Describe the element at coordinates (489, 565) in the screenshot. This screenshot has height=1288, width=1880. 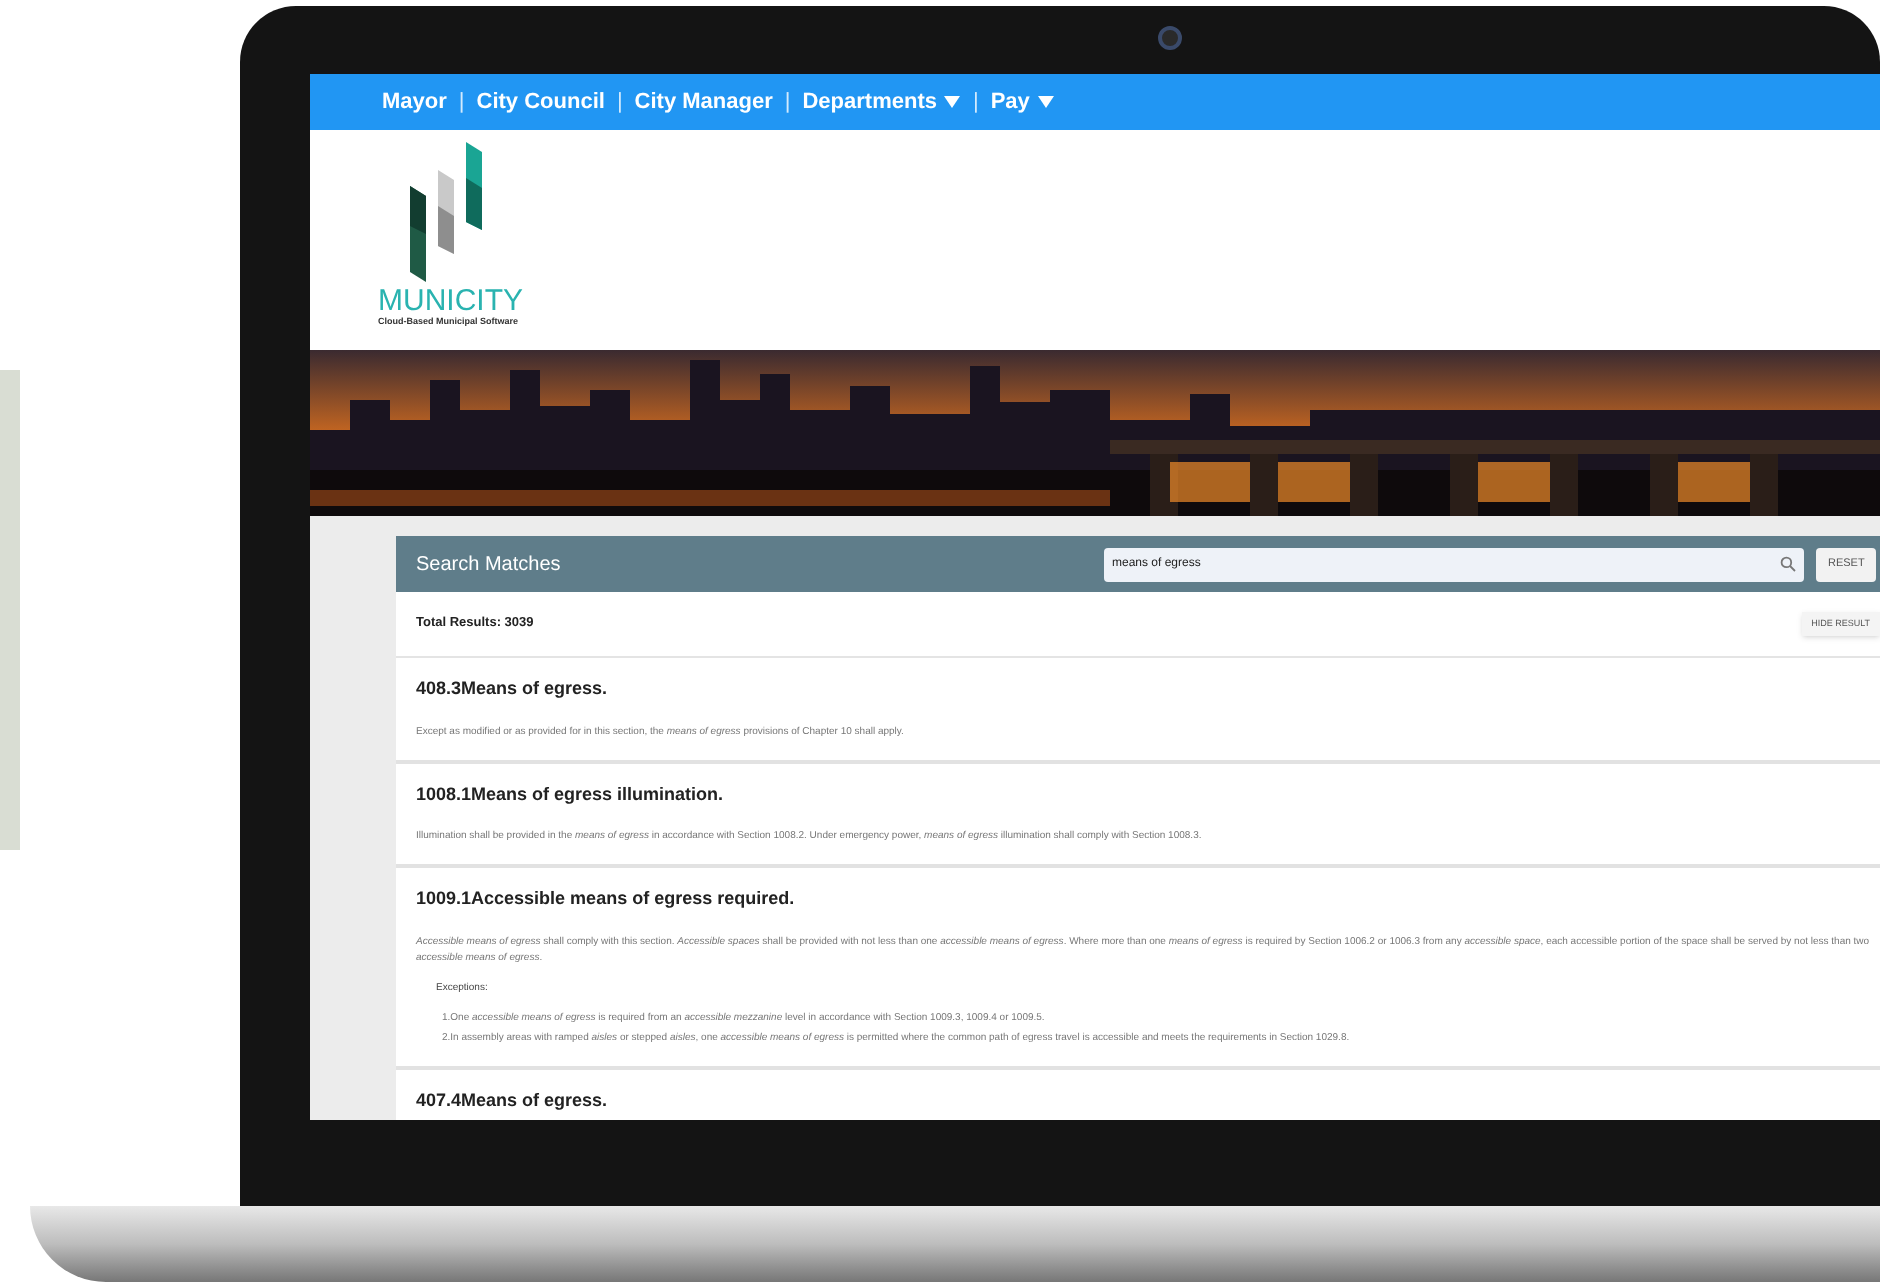
I see `results-title: Search Matches` at that location.